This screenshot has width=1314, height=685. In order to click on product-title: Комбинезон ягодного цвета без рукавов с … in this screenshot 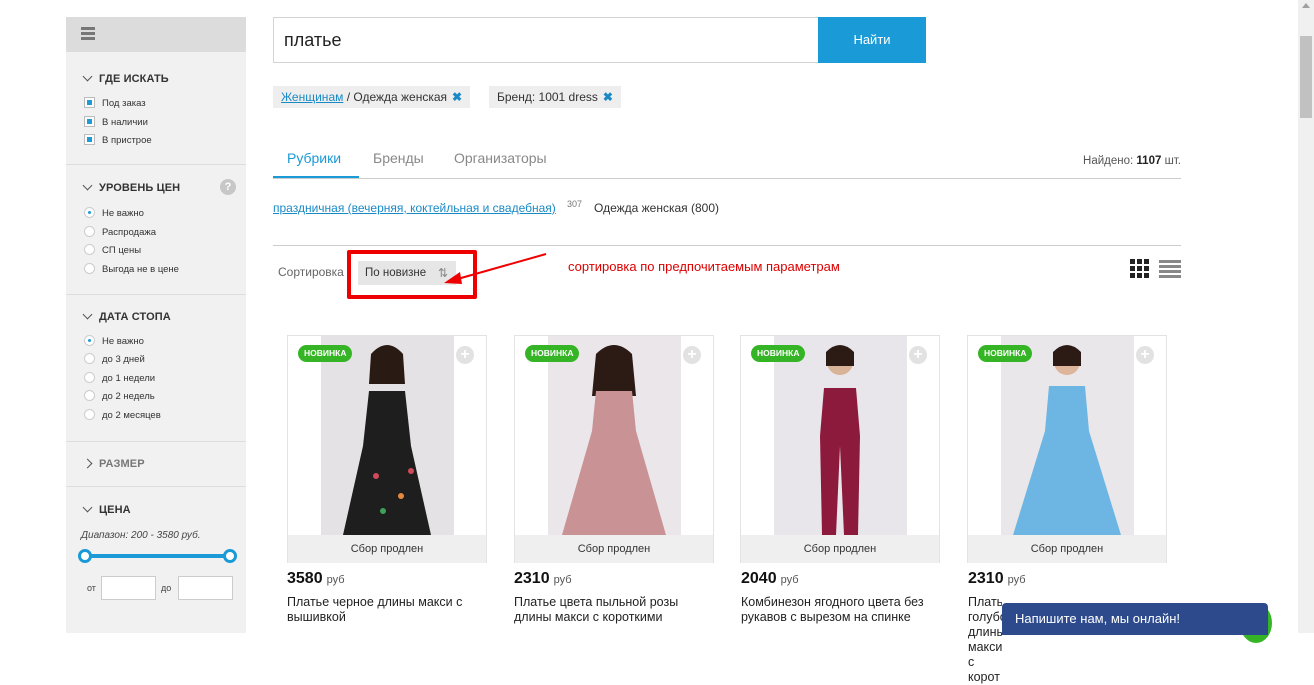, I will do `click(841, 610)`.